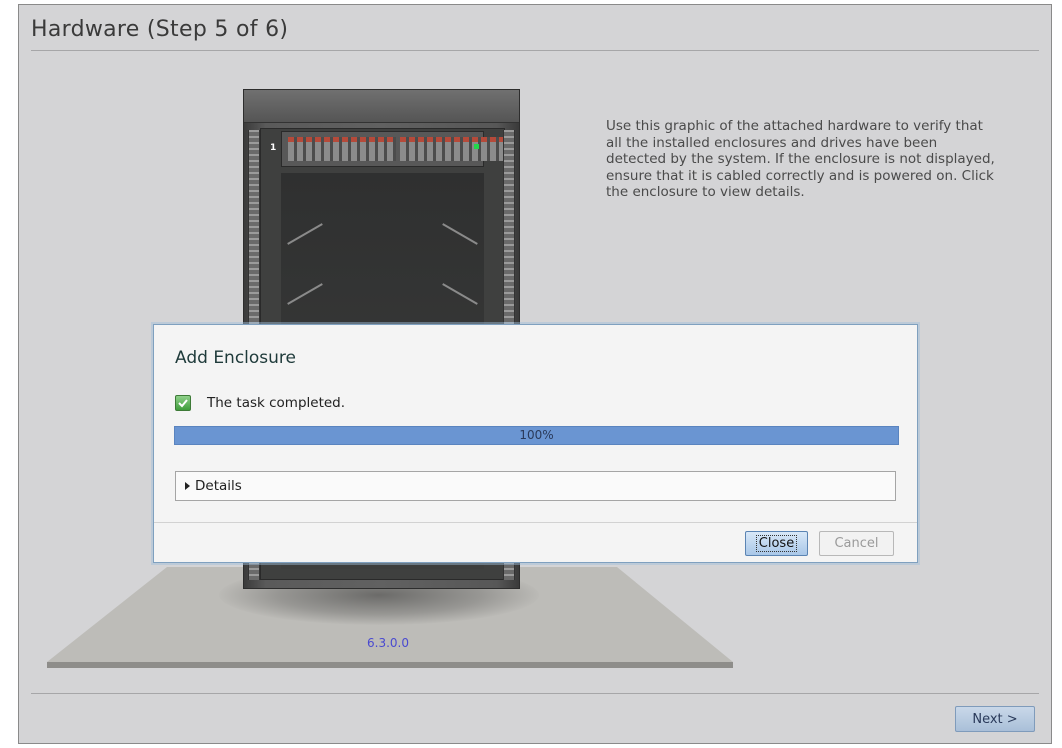 This screenshot has height=748, width=1062. I want to click on cancel-button: Cancel, so click(856, 543).